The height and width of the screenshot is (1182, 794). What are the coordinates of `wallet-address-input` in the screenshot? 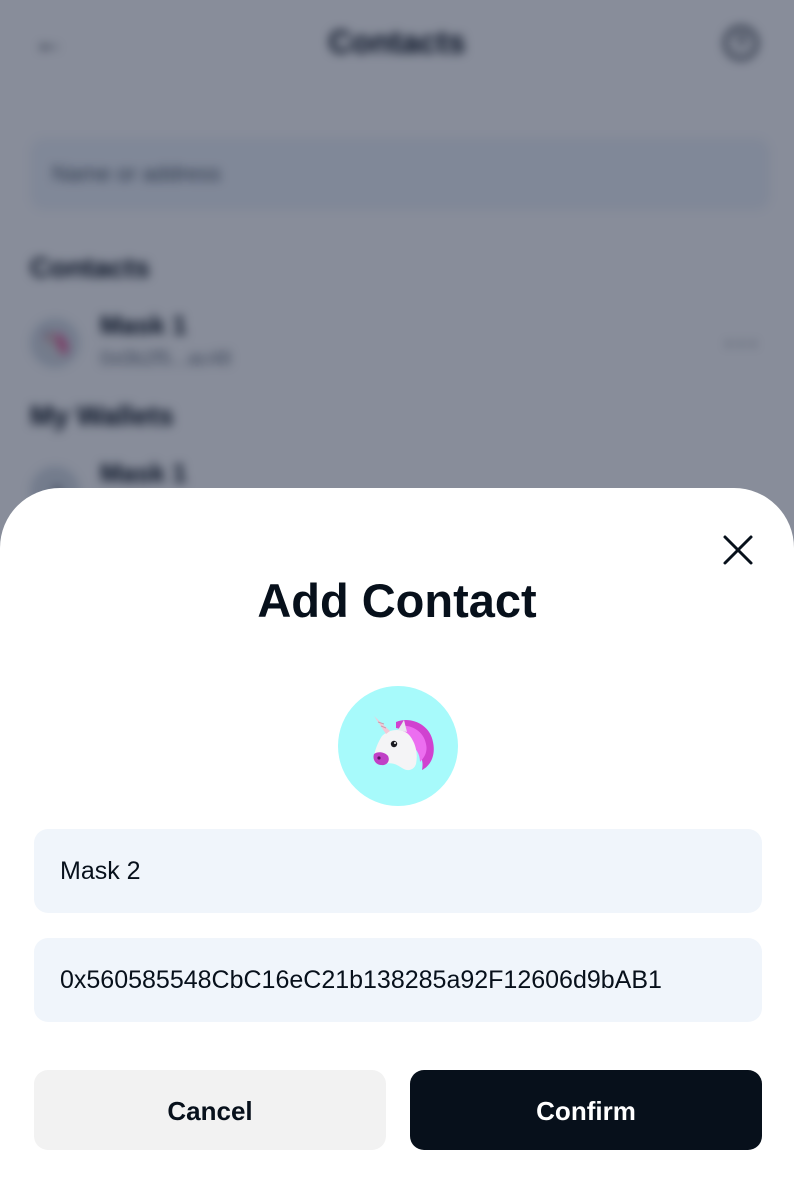 It's located at (398, 980).